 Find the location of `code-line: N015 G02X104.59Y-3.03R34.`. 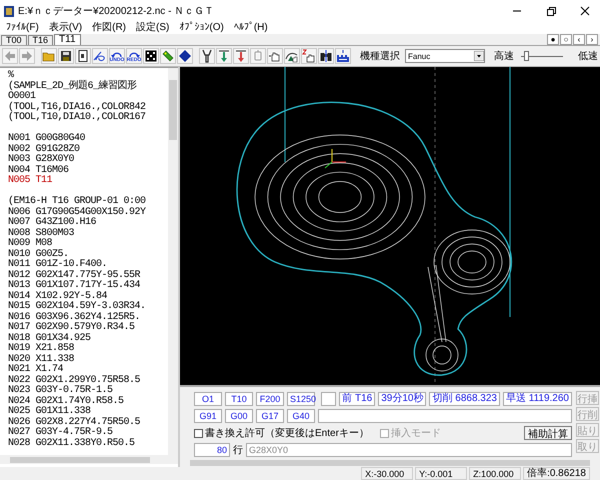

code-line: N015 G02X104.59Y-3.03R34. is located at coordinates (77, 307).